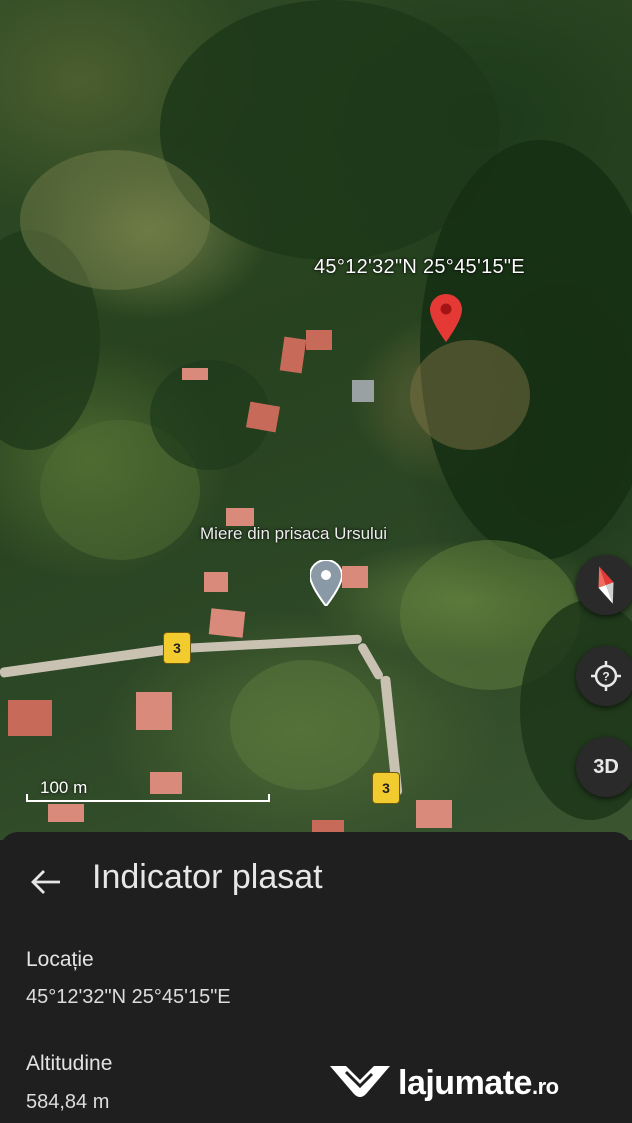 This screenshot has width=632, height=1123. What do you see at coordinates (446, 318) in the screenshot?
I see `dropped-pin-icon` at bounding box center [446, 318].